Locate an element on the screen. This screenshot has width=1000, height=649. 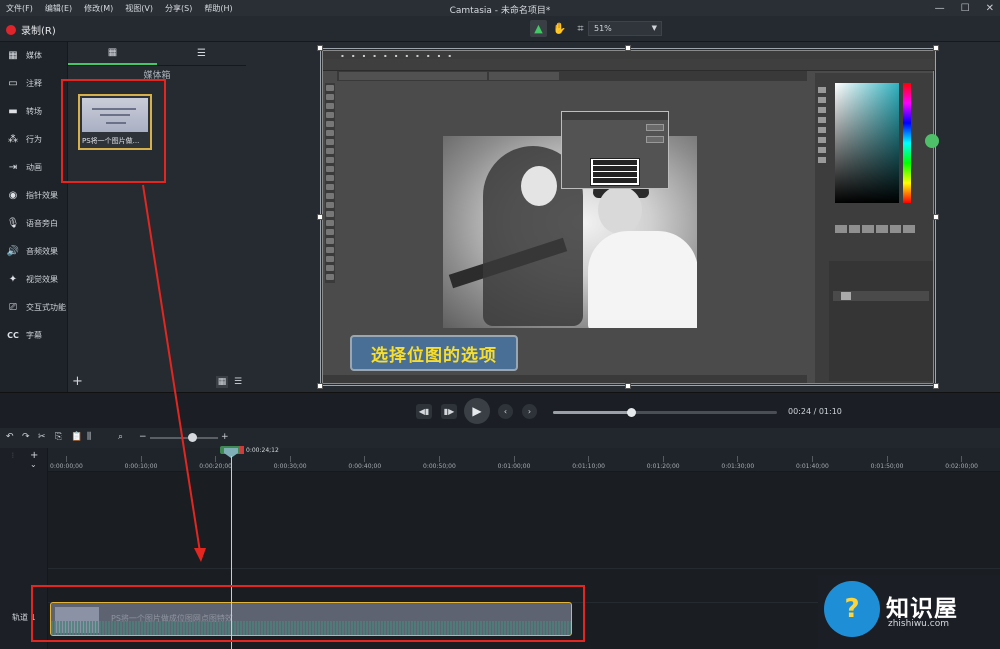
sidebar-item: ✦ 视觉效果 is located at coordinates (32, 279).